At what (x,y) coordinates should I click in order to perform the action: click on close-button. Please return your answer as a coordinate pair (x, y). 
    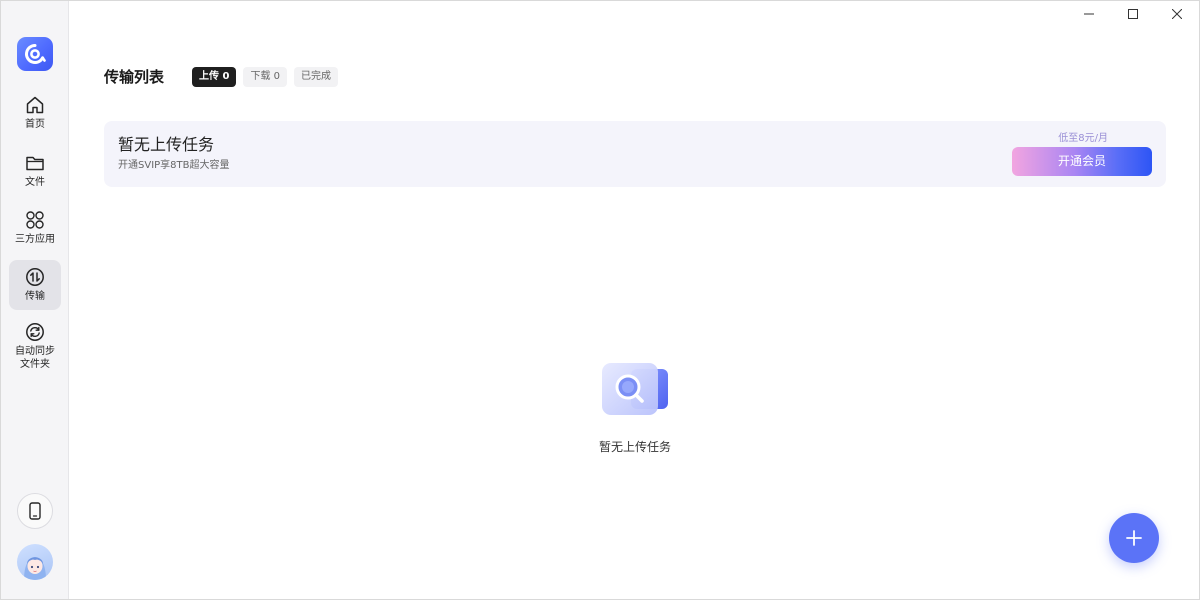
    Looking at the image, I should click on (1177, 14).